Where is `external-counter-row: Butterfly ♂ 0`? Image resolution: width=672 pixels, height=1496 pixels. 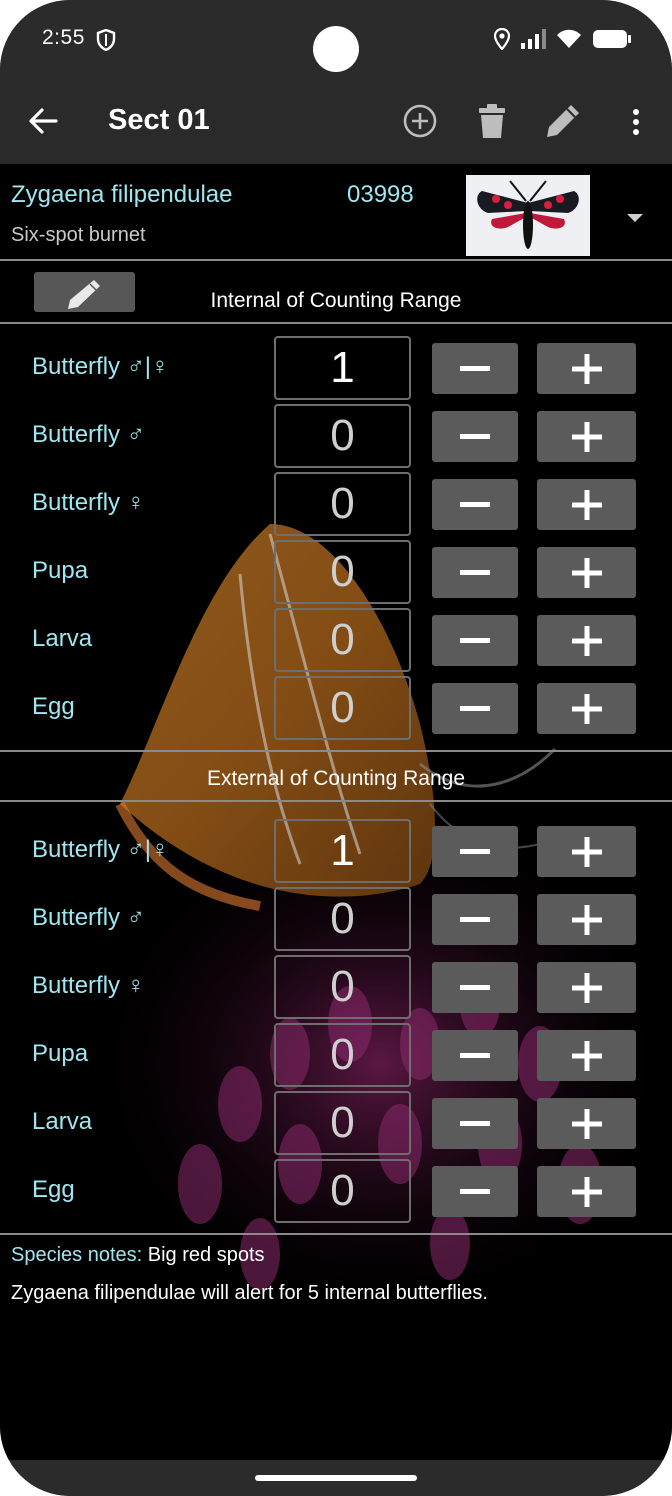
external-counter-row: Butterfly ♂ 0 is located at coordinates (336, 919).